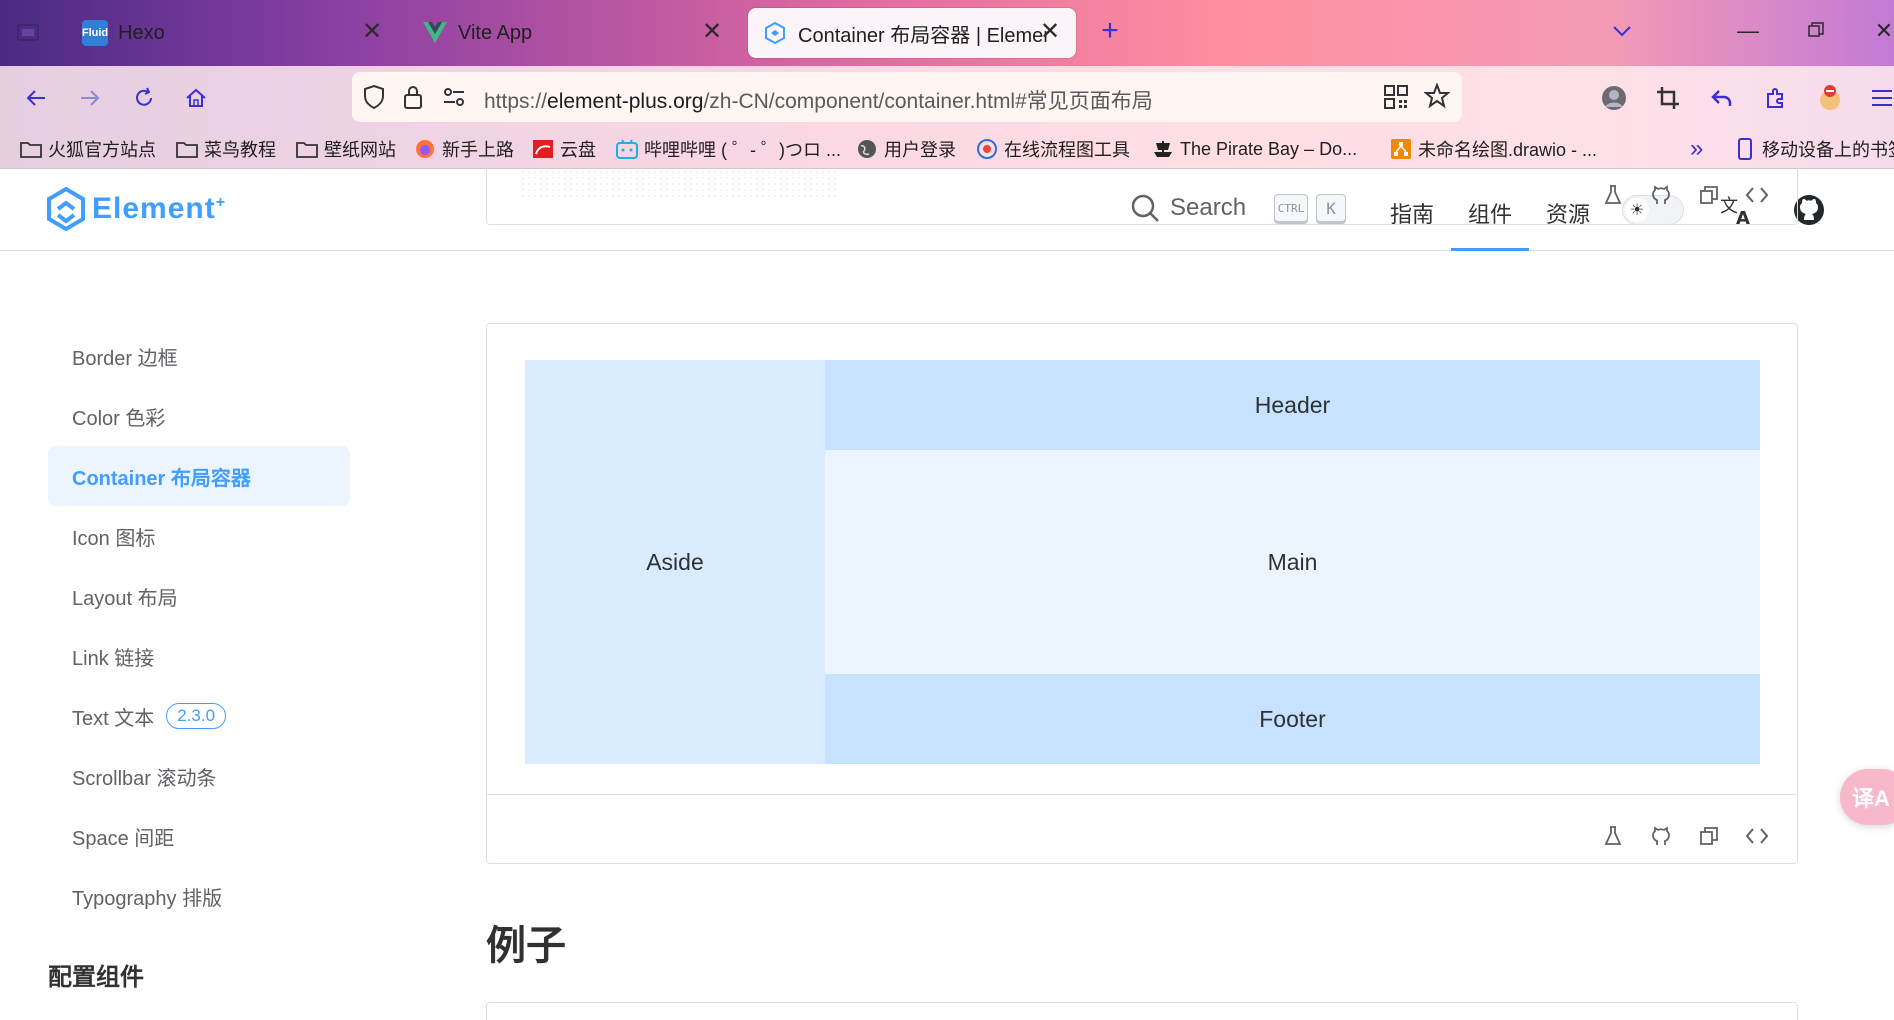  Describe the element at coordinates (28, 32) in the screenshot. I see `tab-overview-icon` at that location.